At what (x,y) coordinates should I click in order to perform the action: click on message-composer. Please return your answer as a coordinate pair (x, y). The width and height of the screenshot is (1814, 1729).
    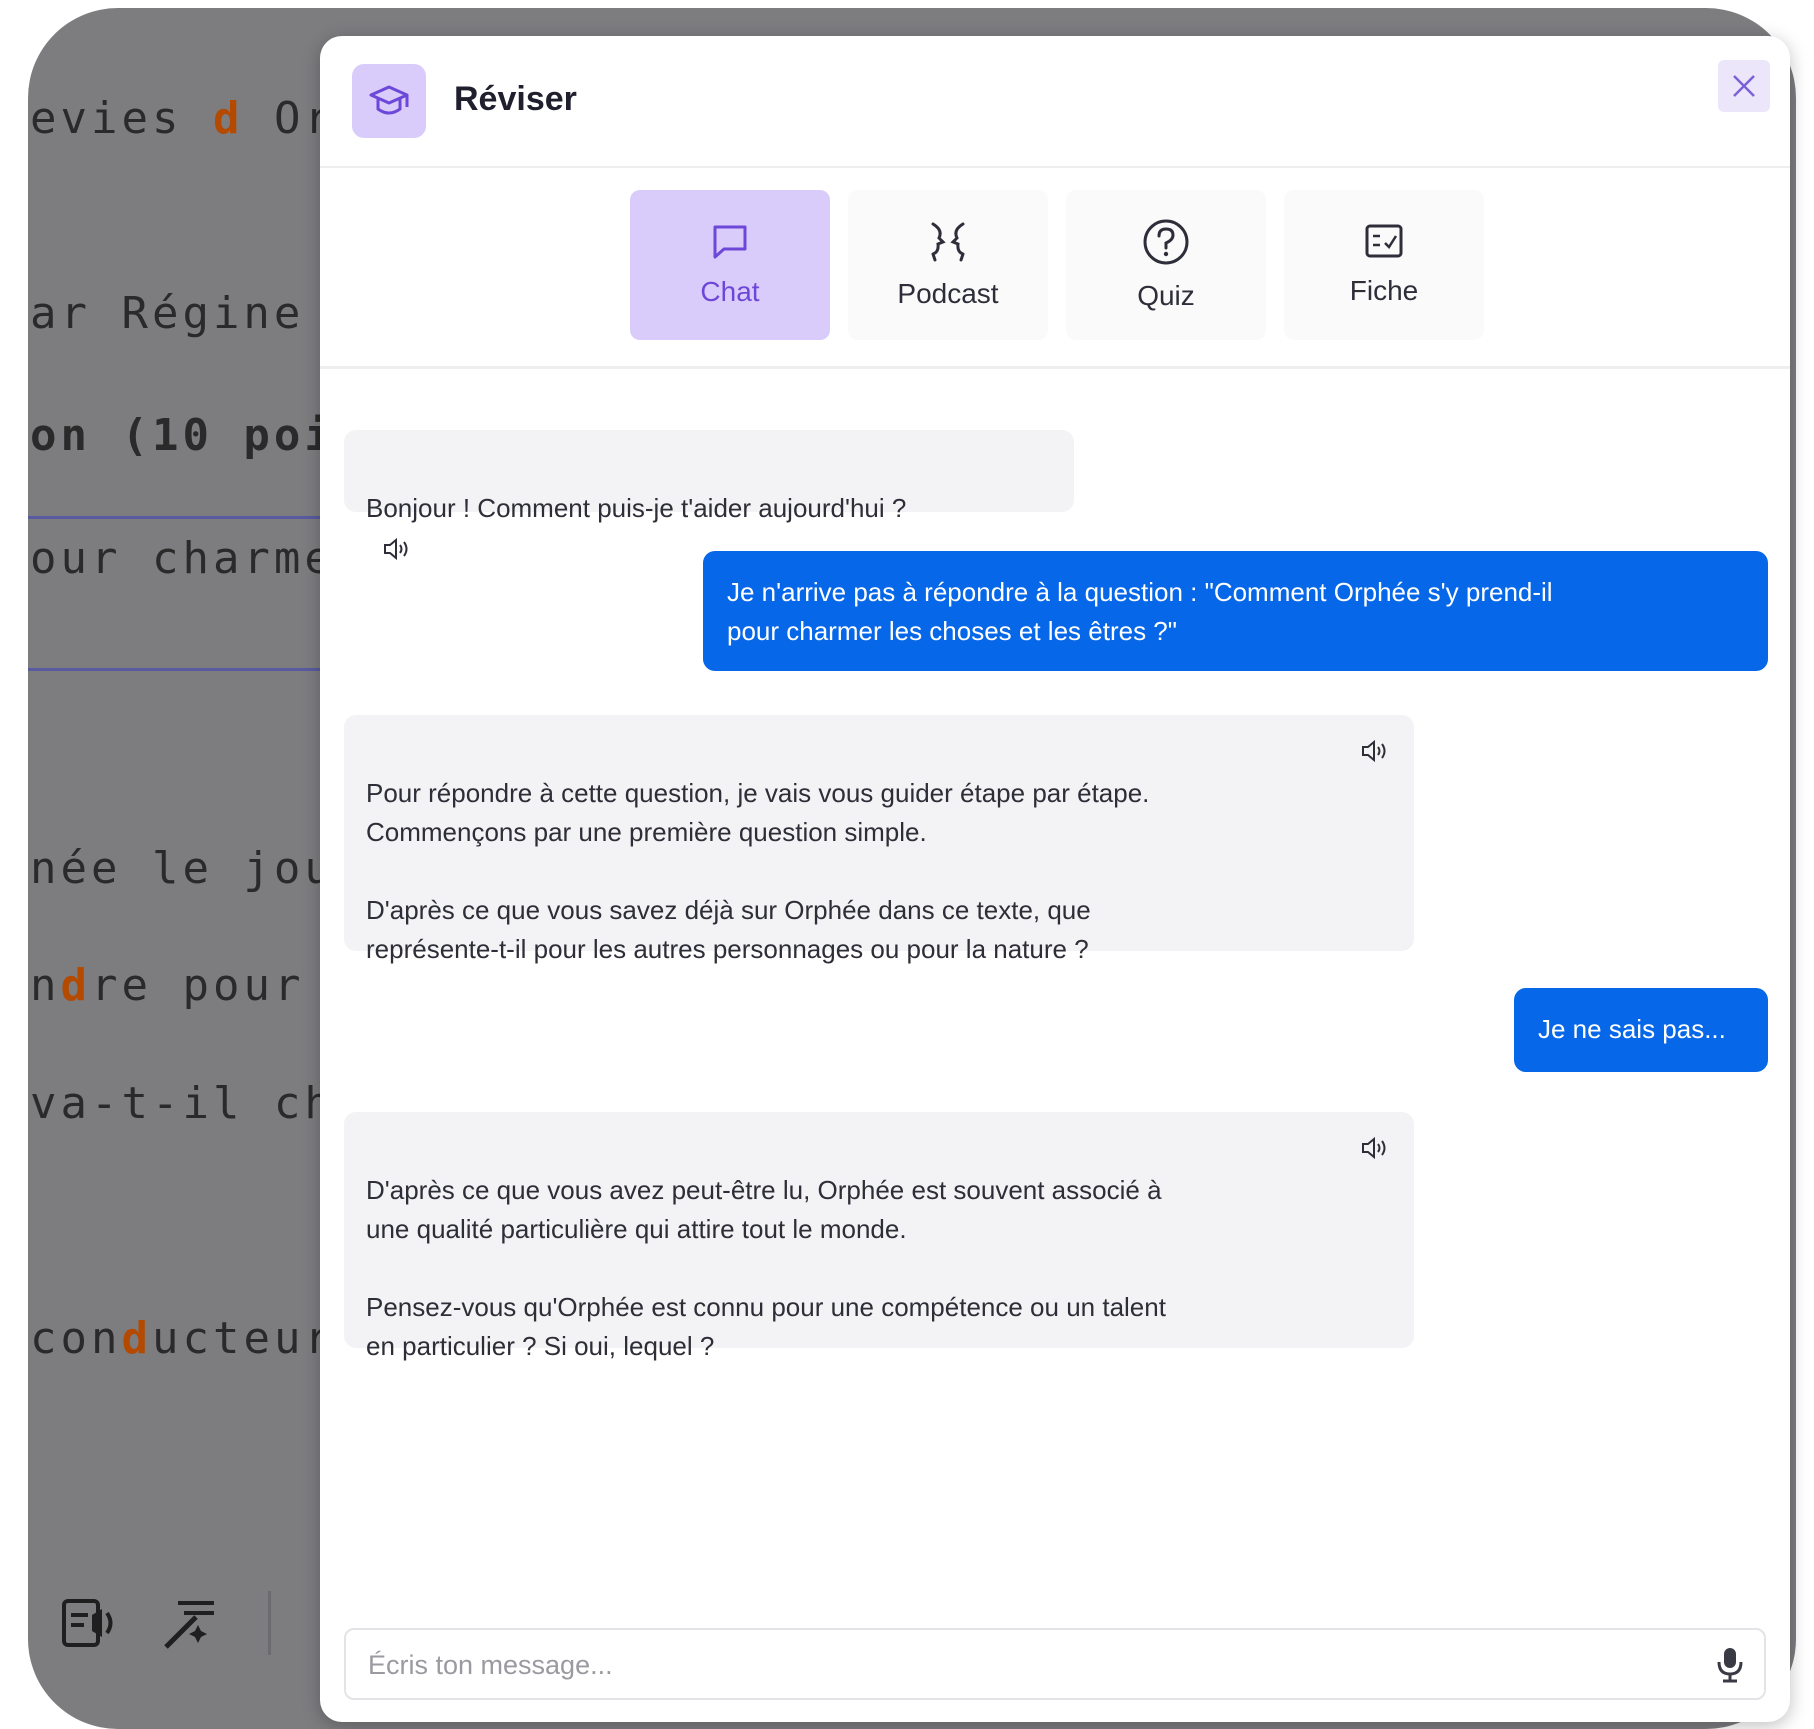
    Looking at the image, I should click on (1055, 1664).